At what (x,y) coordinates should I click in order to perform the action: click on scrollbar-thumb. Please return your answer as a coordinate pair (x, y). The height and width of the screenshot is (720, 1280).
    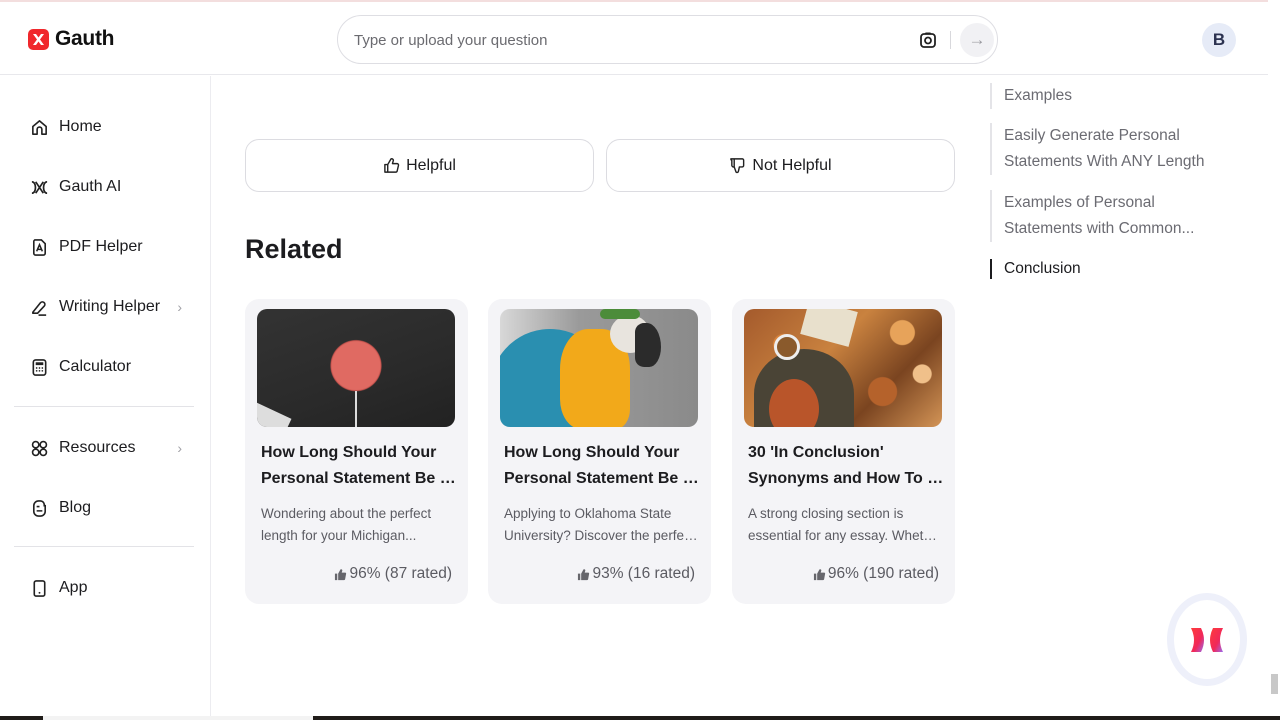
    Looking at the image, I should click on (1274, 684).